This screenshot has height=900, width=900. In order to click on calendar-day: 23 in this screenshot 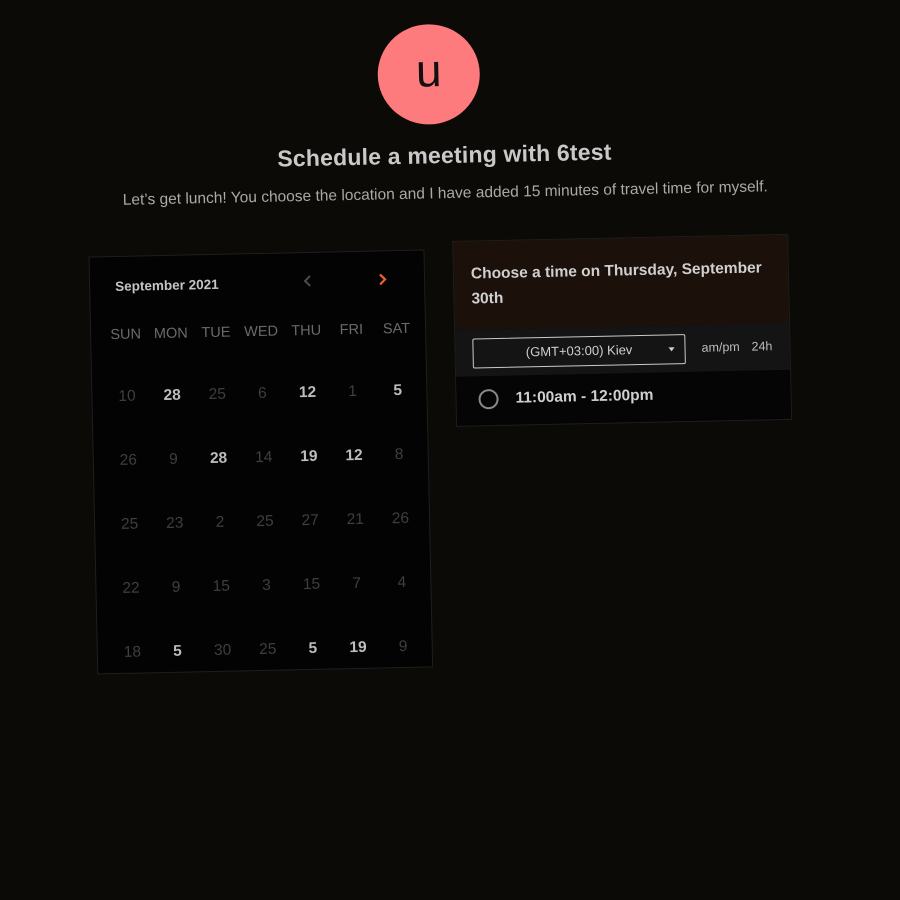, I will do `click(175, 523)`.